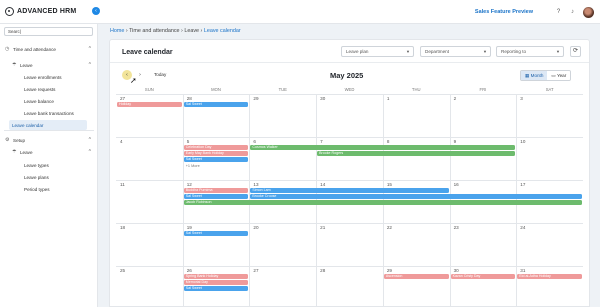 Image resolution: width=600 pixels, height=307 pixels. Describe the element at coordinates (37, 189) in the screenshot. I see `sidebar-item-label: Period types` at that location.